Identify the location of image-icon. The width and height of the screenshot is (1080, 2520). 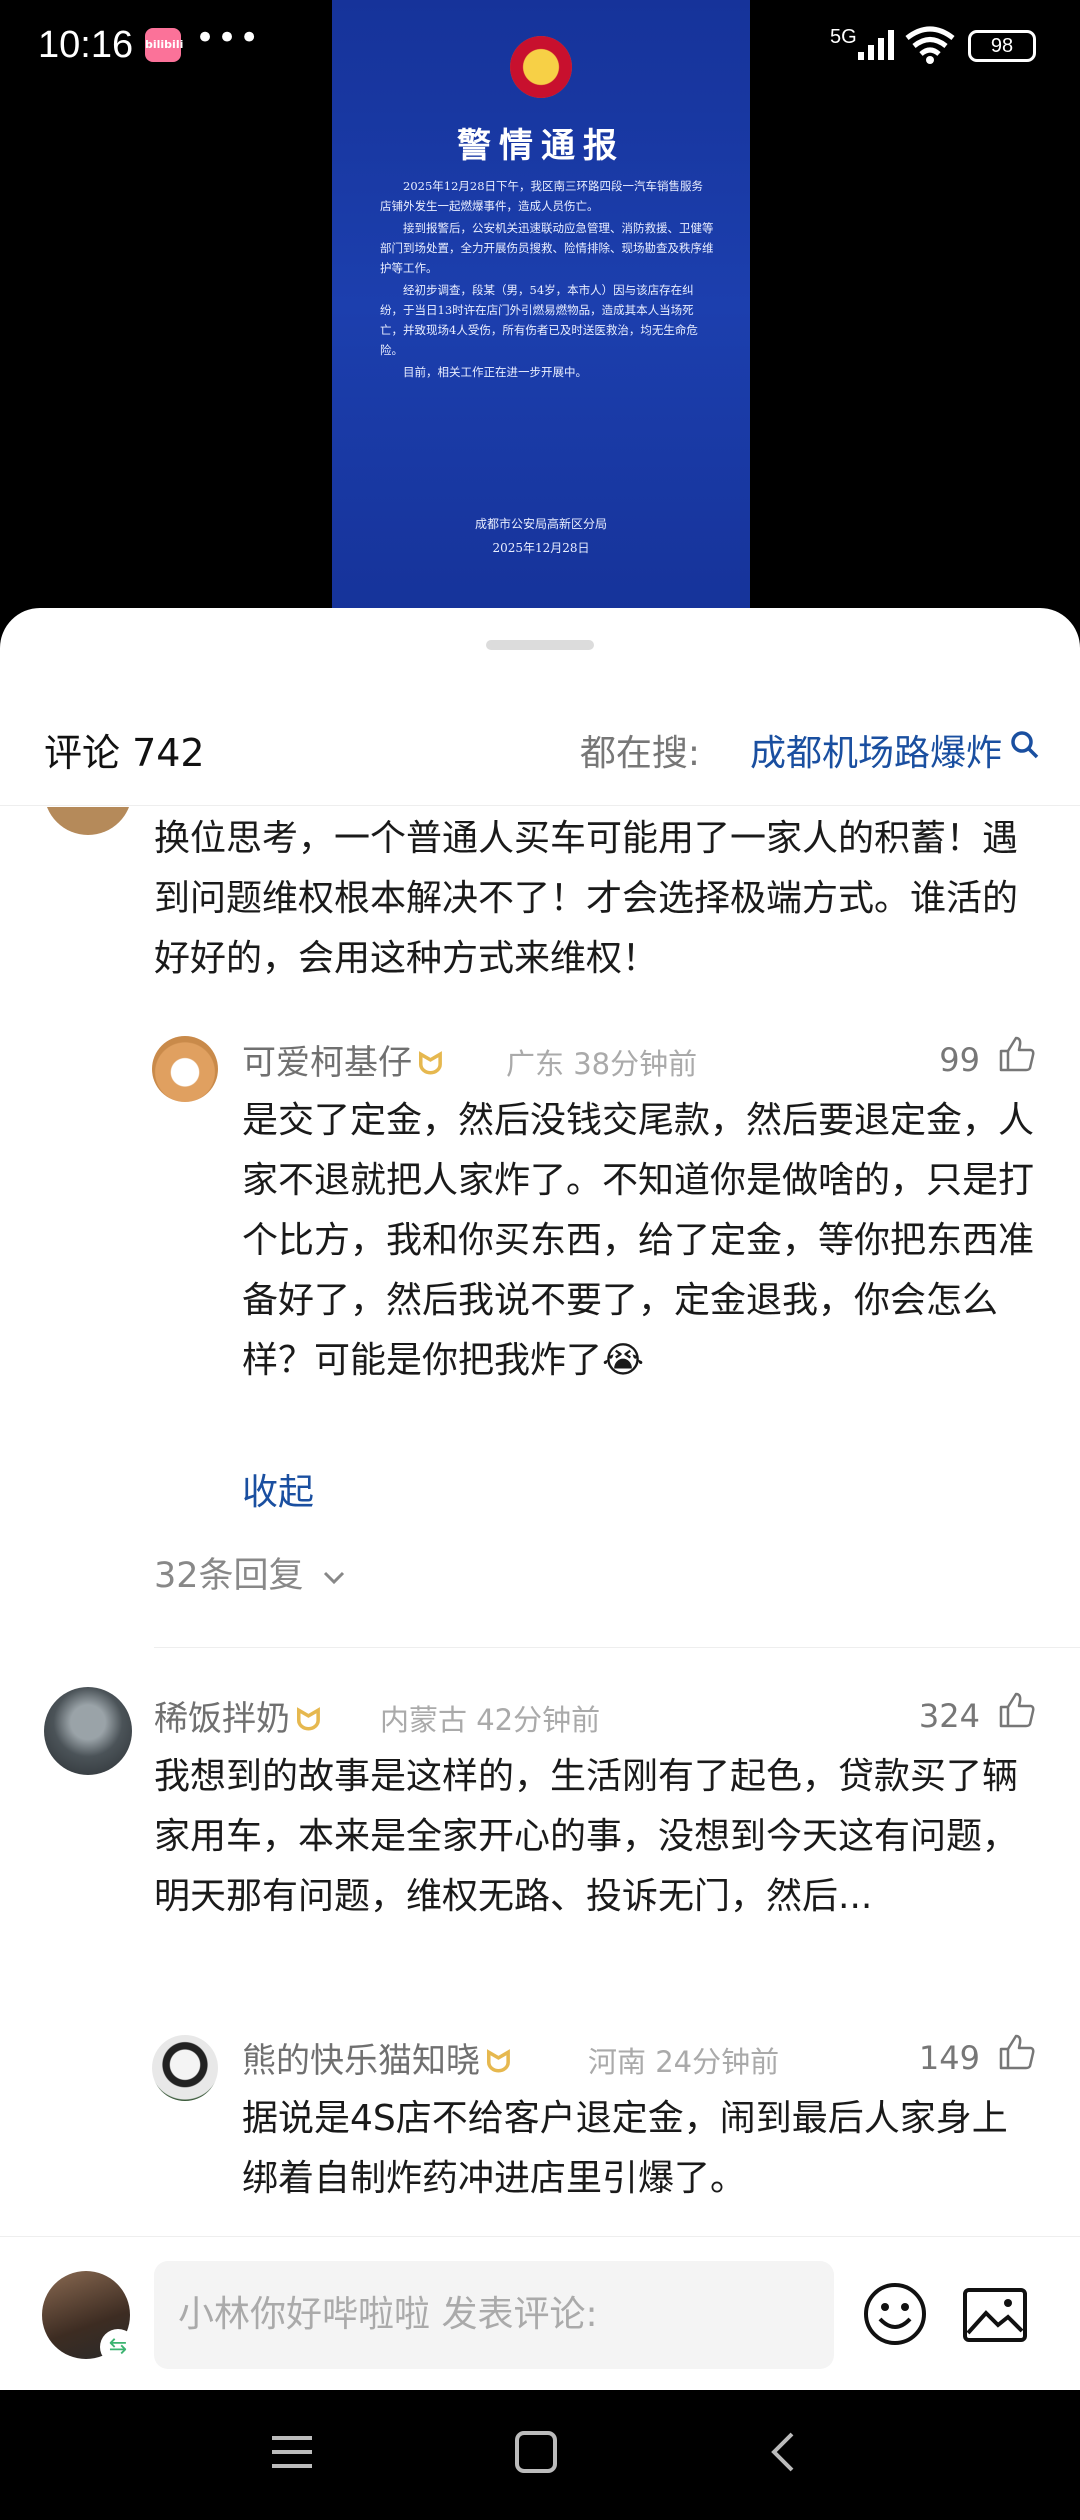
(995, 2315).